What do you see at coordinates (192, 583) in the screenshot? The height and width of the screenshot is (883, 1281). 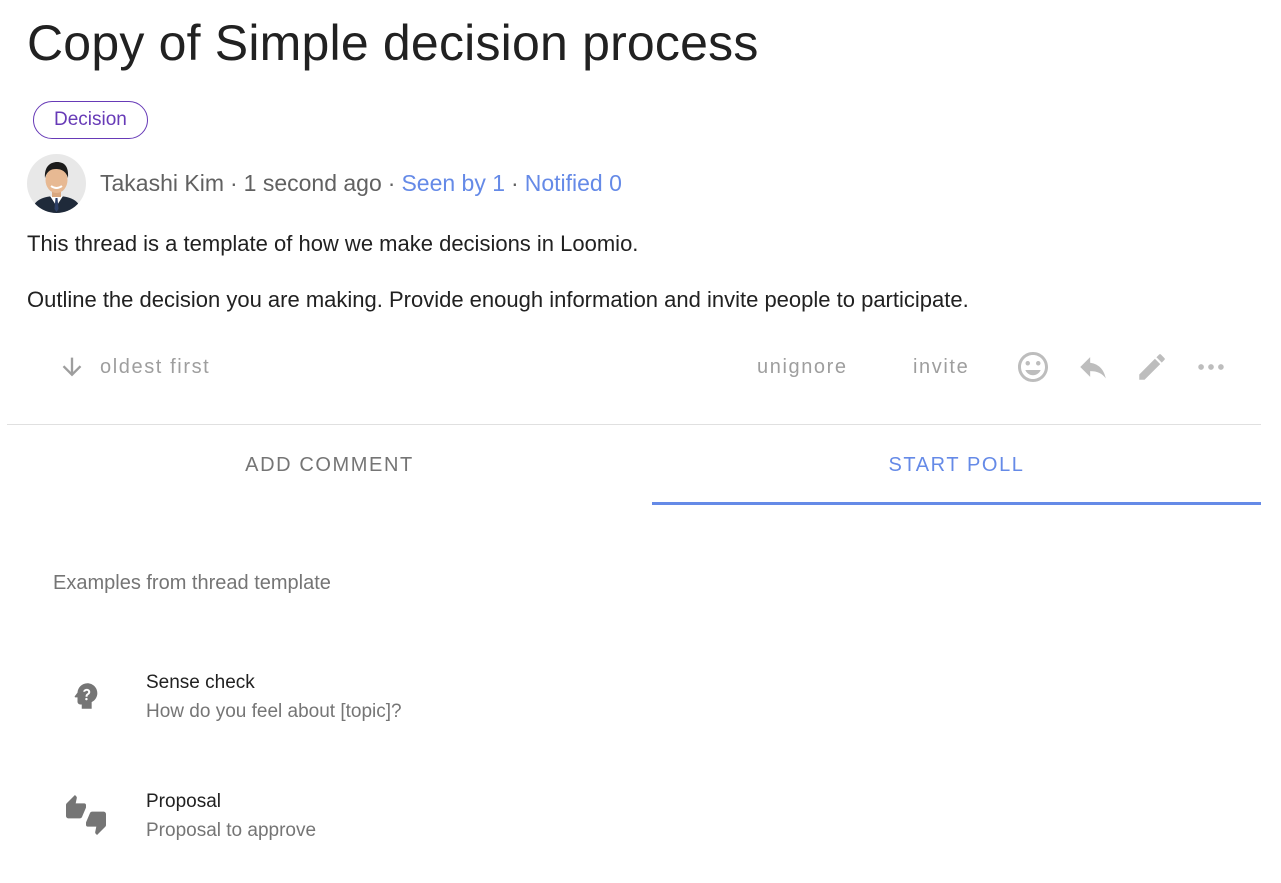 I see `poll-templates-header: Examples from thread template` at bounding box center [192, 583].